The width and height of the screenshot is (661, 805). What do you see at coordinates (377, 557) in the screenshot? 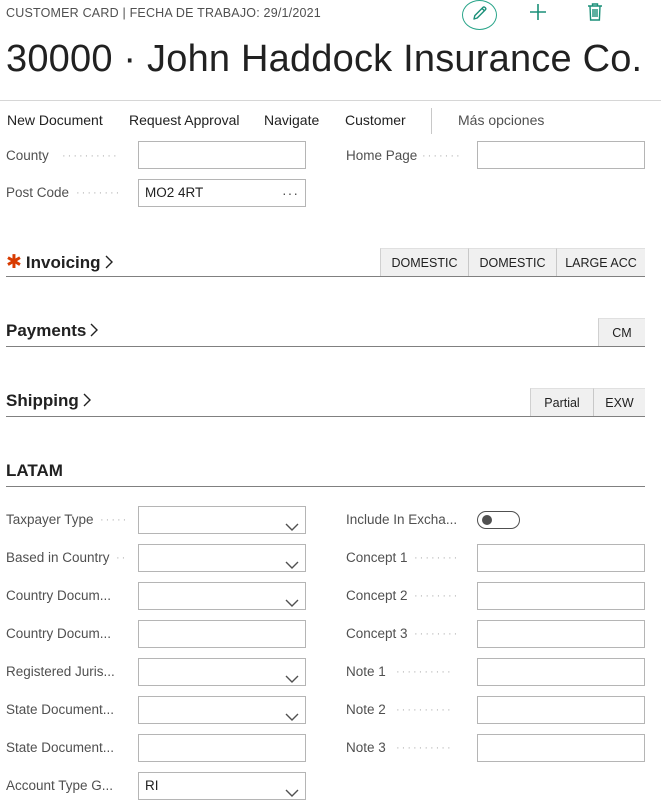
I see `concept-1-label: Concept 1` at bounding box center [377, 557].